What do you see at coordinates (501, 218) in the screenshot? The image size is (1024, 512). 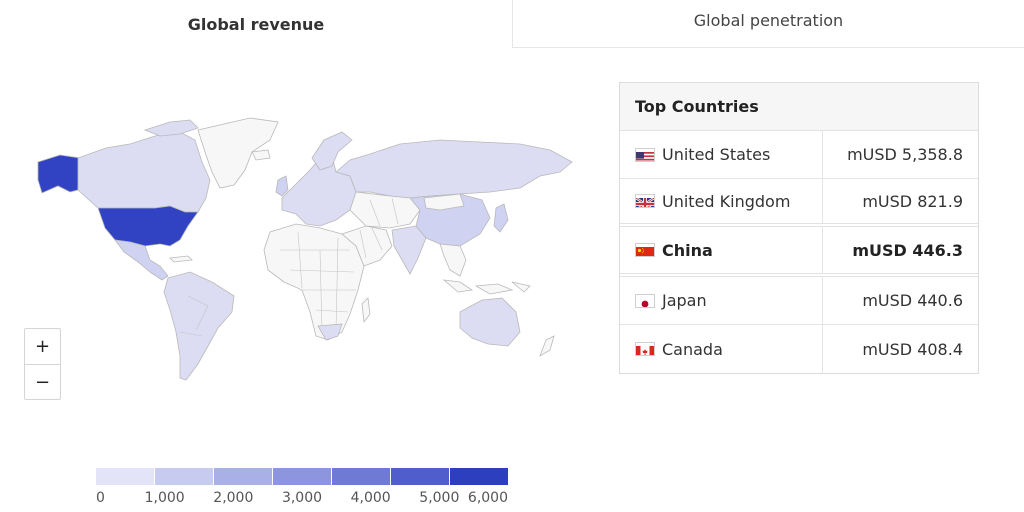 I see `map-region-japan` at bounding box center [501, 218].